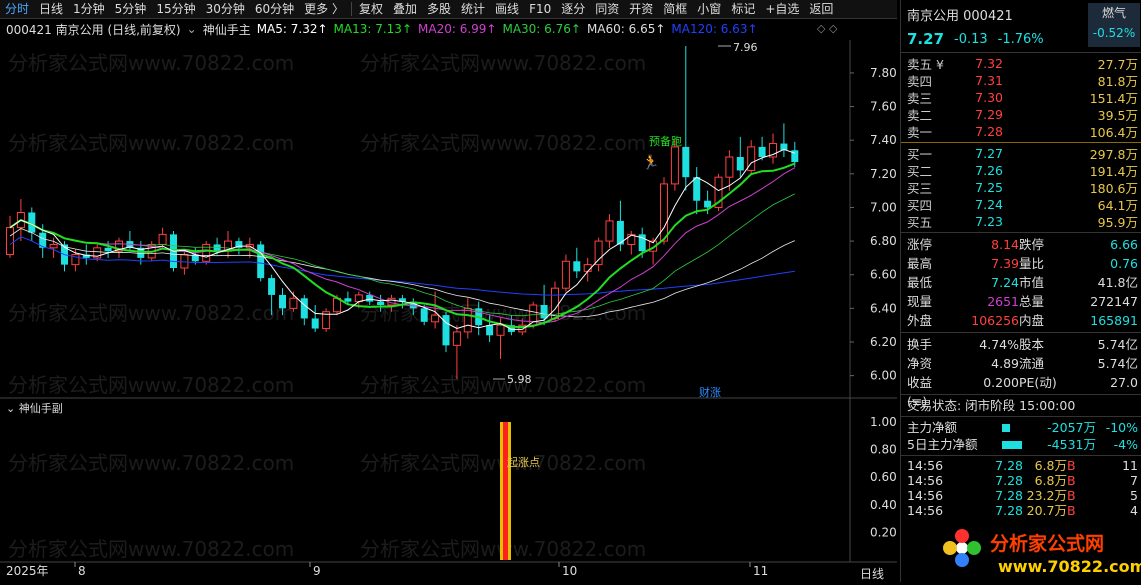 The width and height of the screenshot is (1141, 585). Describe the element at coordinates (1130, 465) in the screenshot. I see `tick-n: 11` at that location.